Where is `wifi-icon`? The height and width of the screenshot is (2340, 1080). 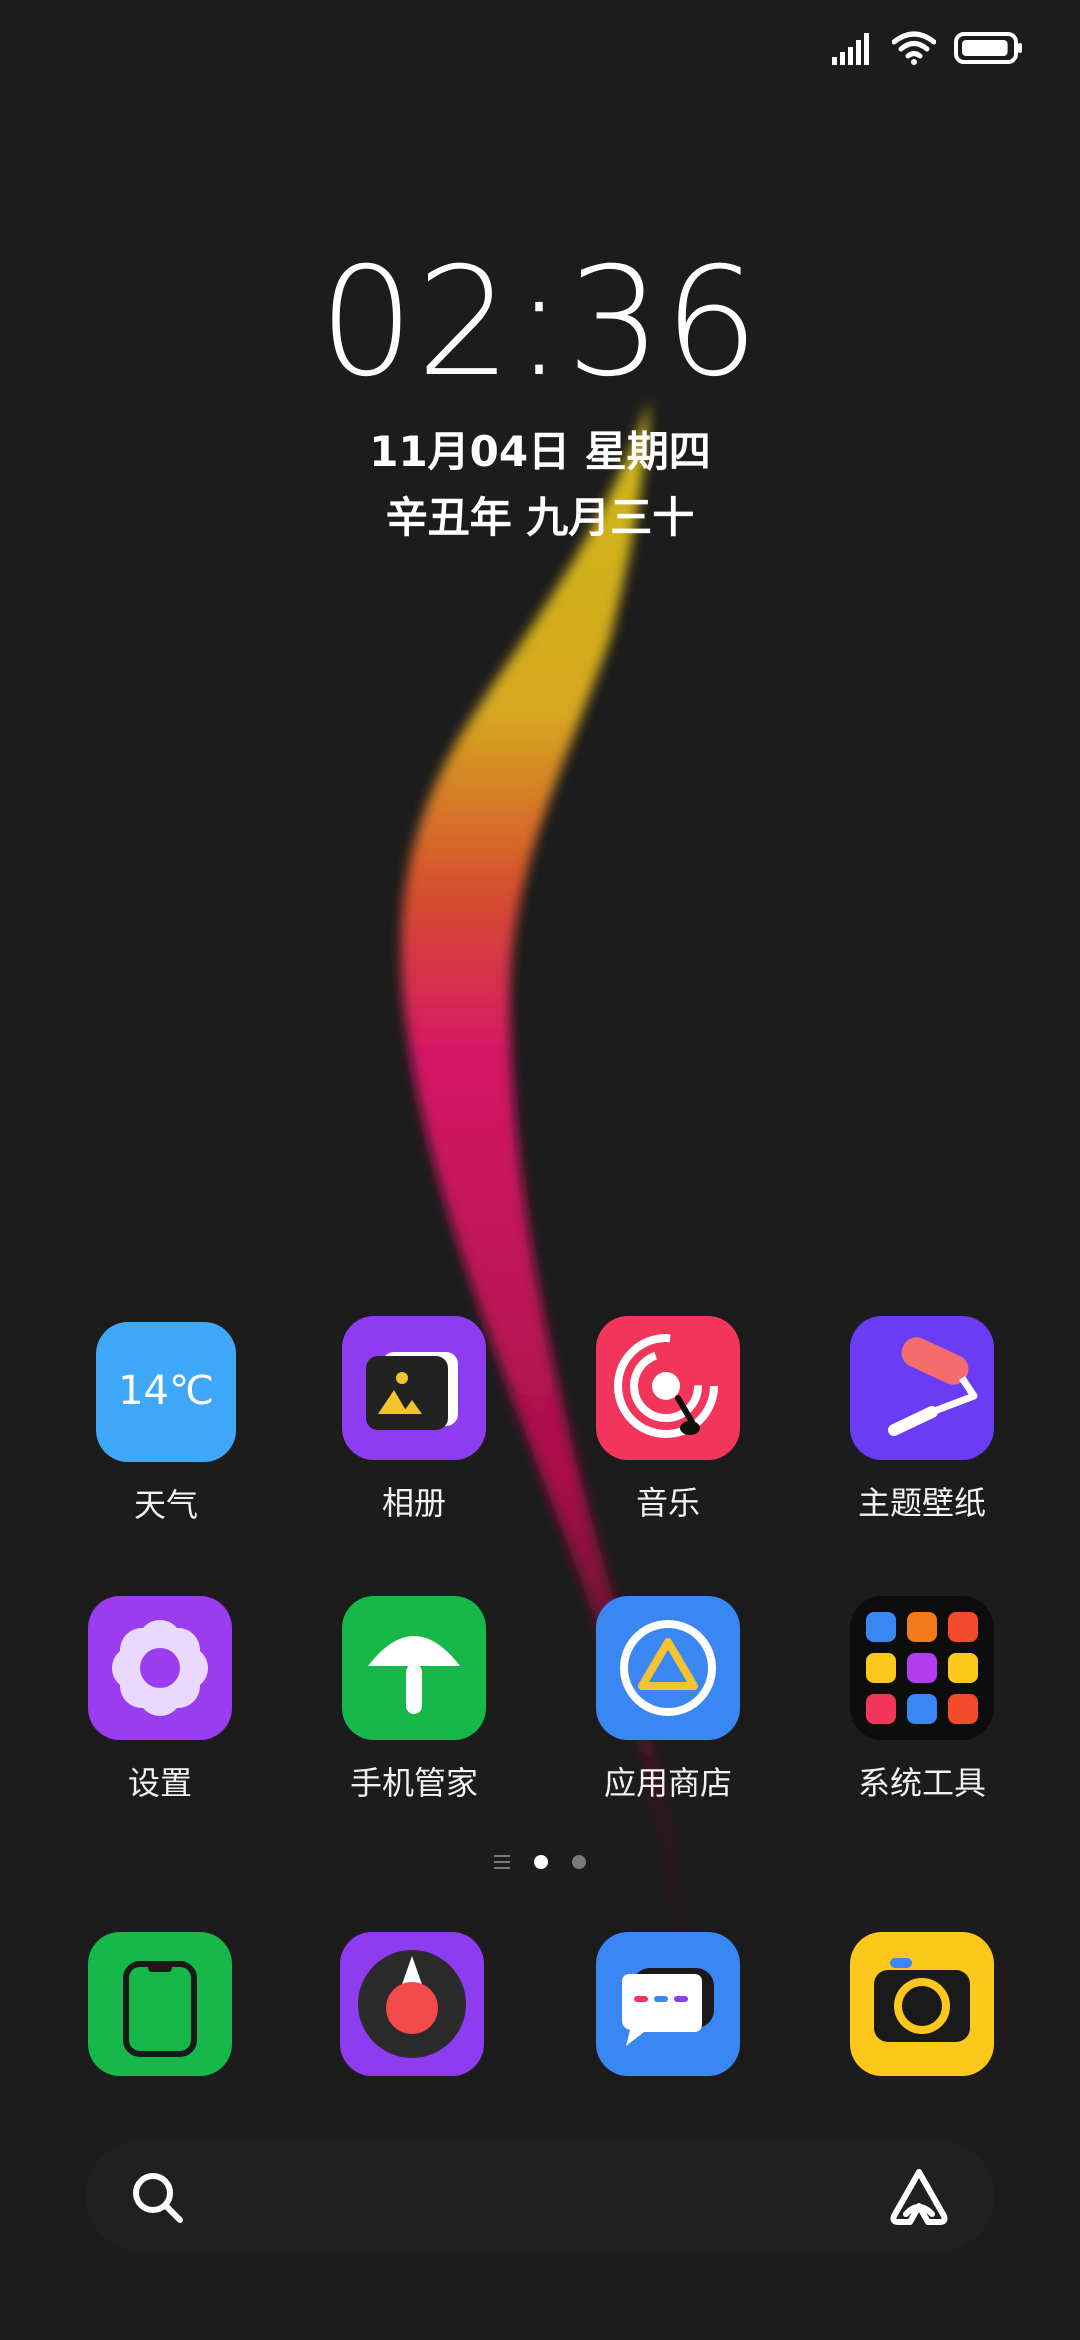
wifi-icon is located at coordinates (914, 48).